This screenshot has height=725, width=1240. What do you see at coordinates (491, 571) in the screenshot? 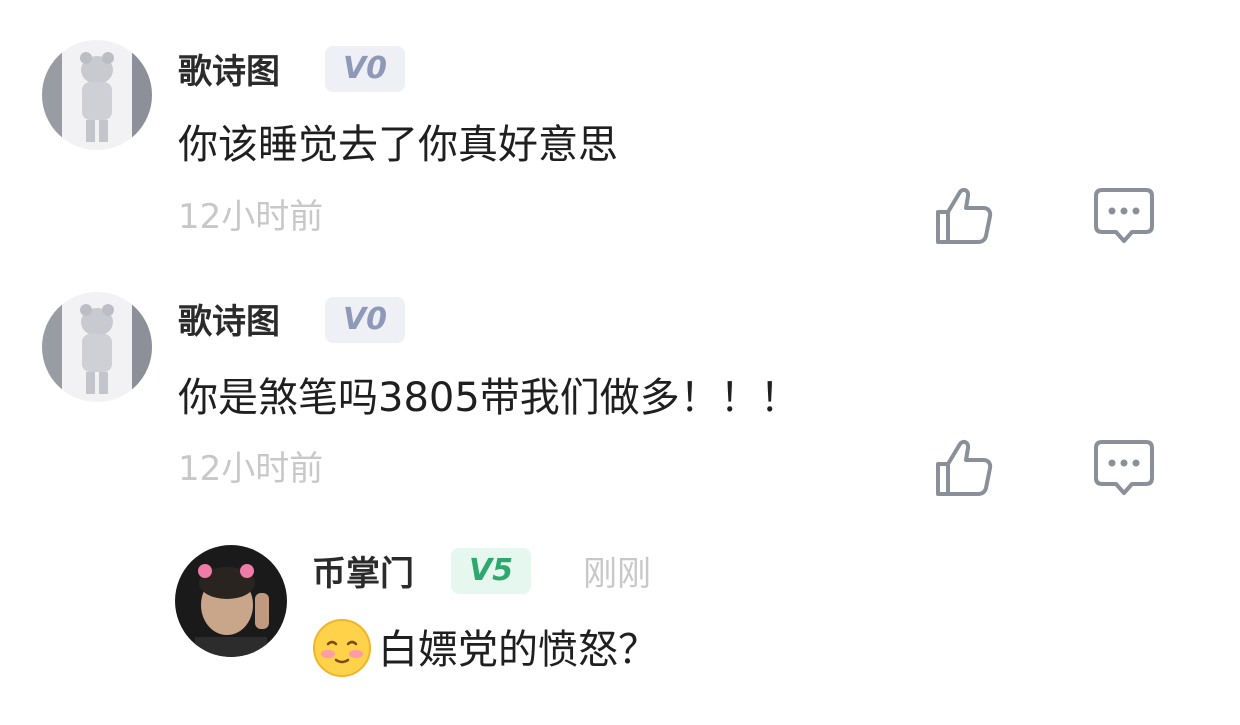
I see `level-badge: V5` at bounding box center [491, 571].